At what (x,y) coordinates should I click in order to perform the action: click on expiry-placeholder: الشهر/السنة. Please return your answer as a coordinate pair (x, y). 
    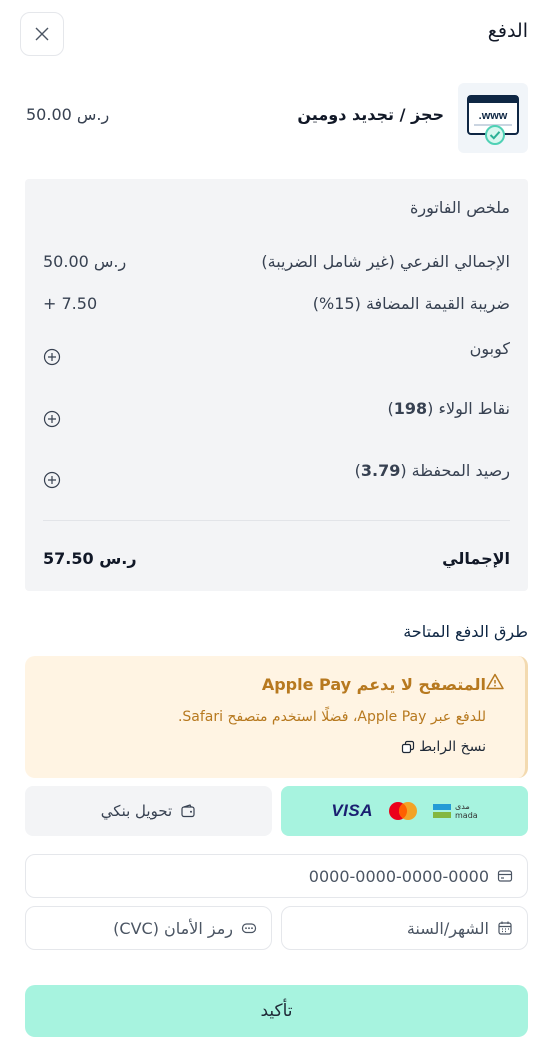
    Looking at the image, I should click on (447, 928).